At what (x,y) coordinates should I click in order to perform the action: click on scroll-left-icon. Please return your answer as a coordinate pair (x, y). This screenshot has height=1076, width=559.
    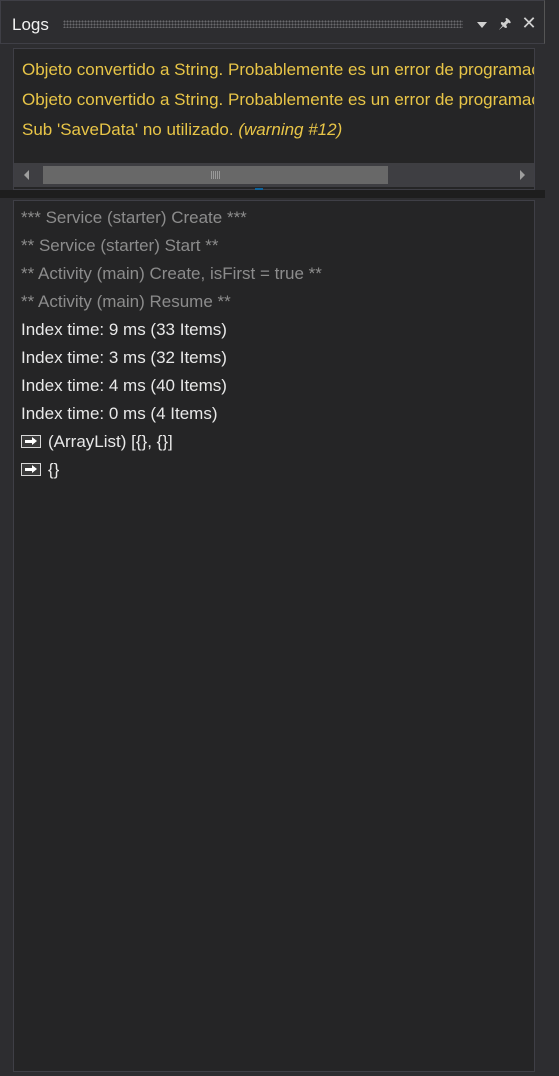
    Looking at the image, I should click on (26, 175).